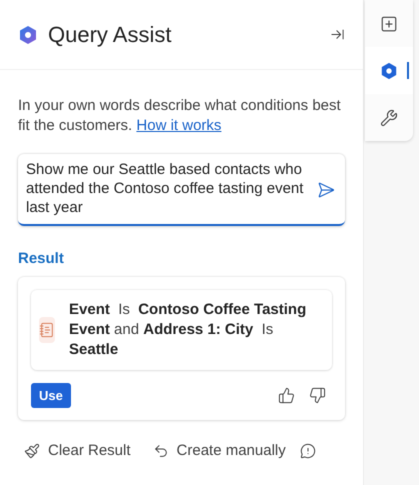 This screenshot has width=419, height=485. I want to click on condition-text: Event Is Contoso Coffee Tasting Event and Address 1: City Is Seattle, so click(188, 330).